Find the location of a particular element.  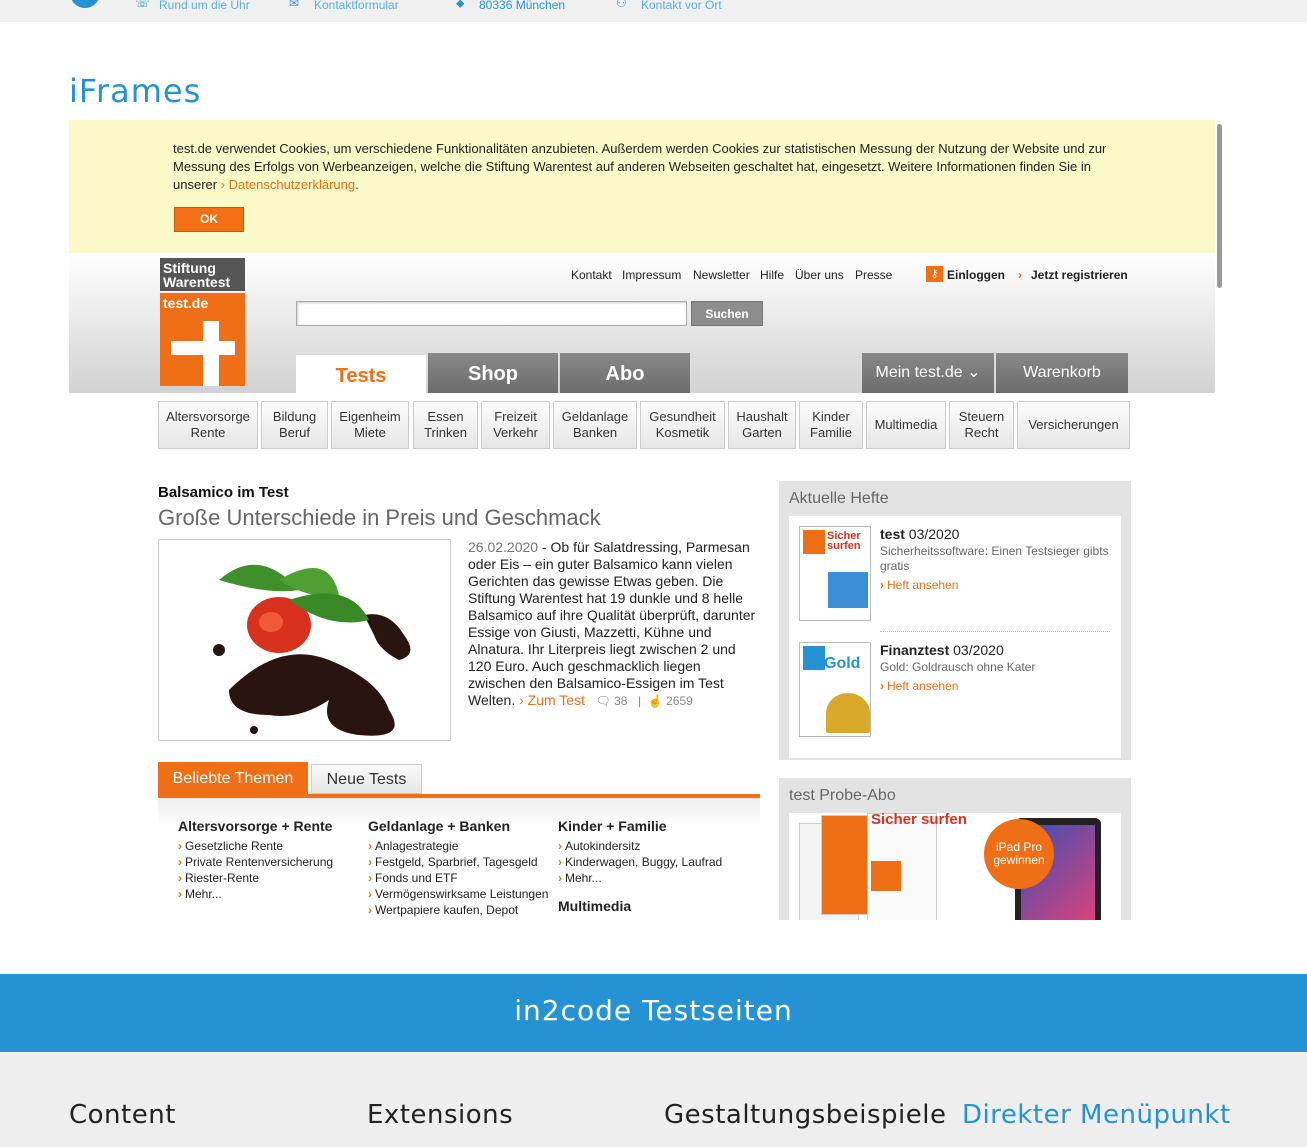

theme-link: › Gesetzliche Rente is located at coordinates (273, 846).